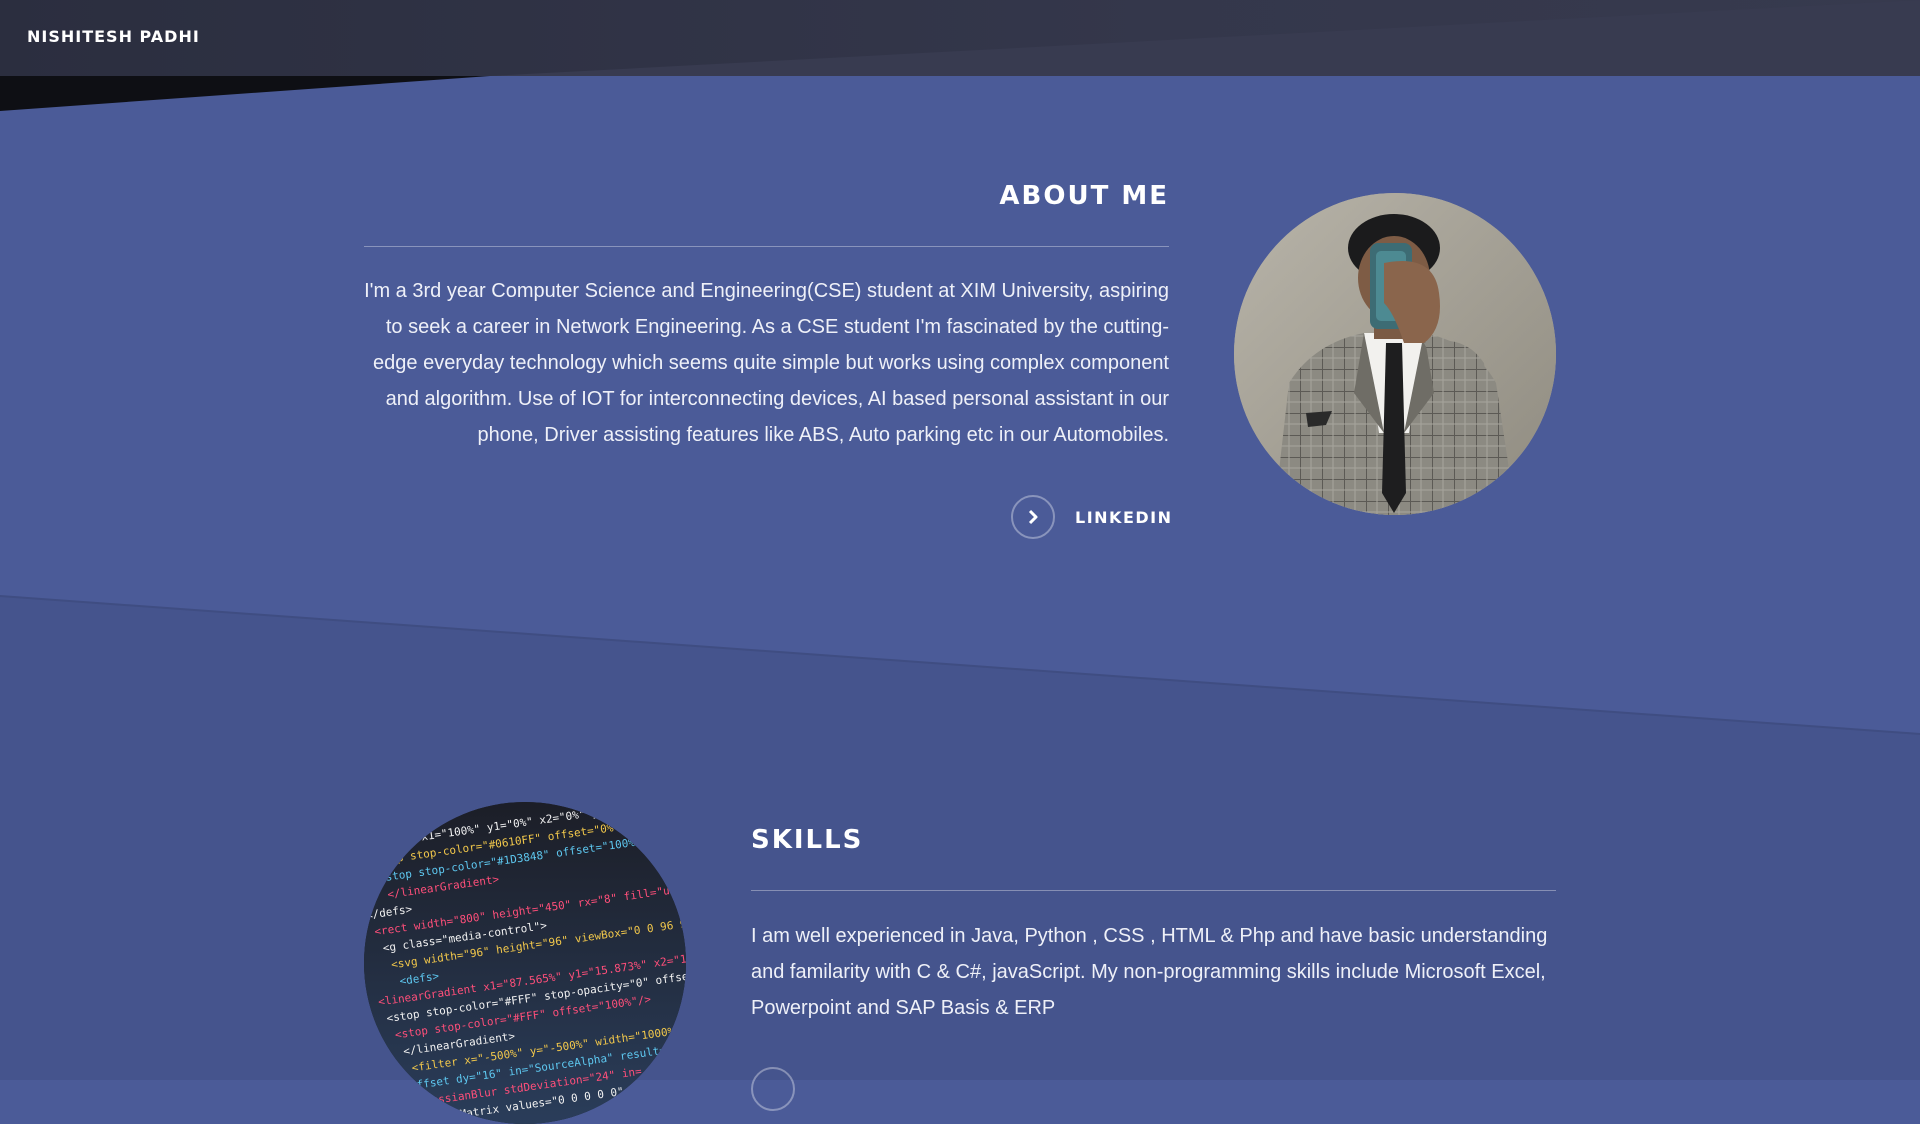 The height and width of the screenshot is (1124, 1920). What do you see at coordinates (766, 246) in the screenshot?
I see `about-divider` at bounding box center [766, 246].